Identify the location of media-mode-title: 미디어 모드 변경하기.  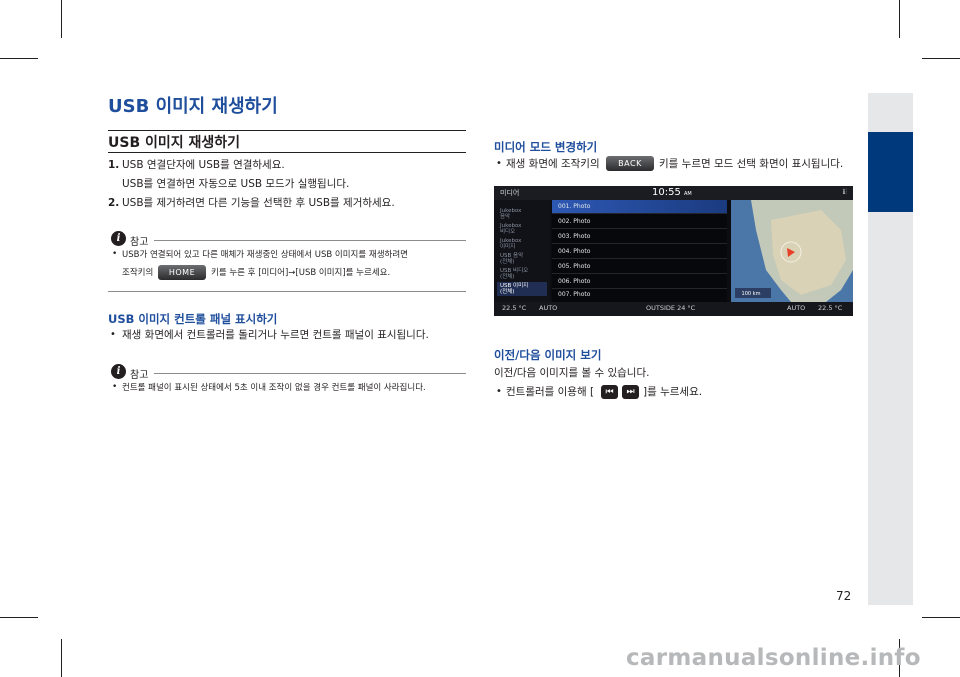
(546, 147).